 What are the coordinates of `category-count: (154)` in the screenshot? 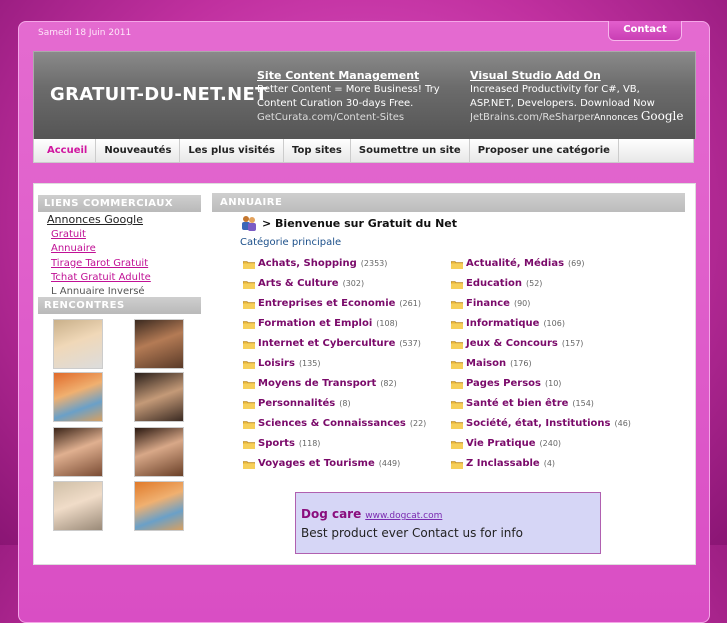 It's located at (583, 403).